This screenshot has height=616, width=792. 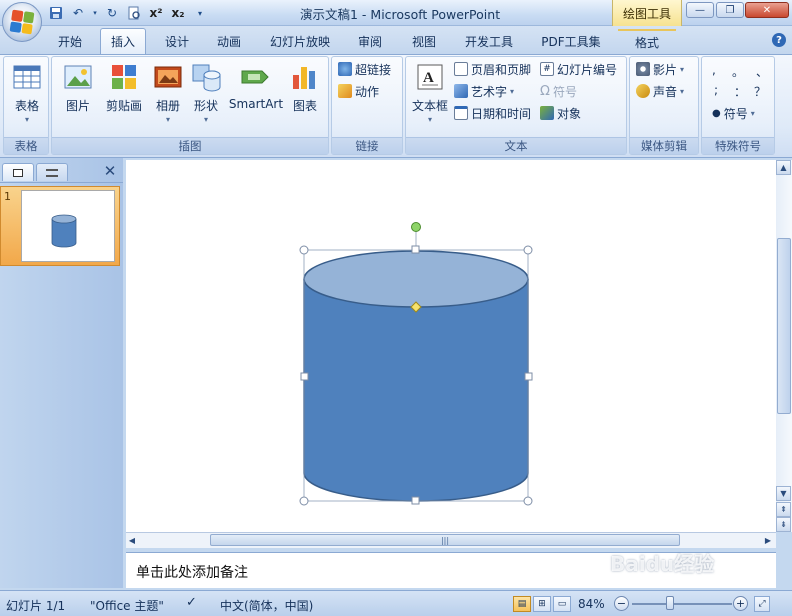 I want to click on header-footer-icon, so click(x=461, y=69).